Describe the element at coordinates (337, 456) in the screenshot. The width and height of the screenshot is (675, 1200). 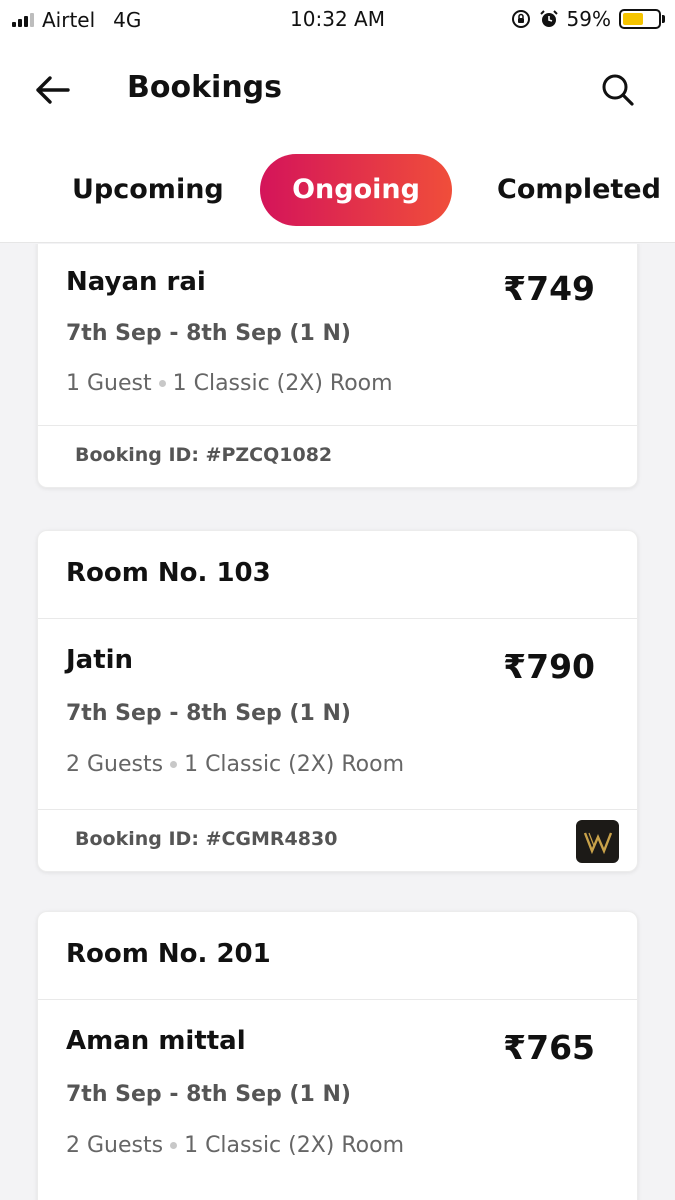
I see `booking-footer: Booking ID: #PZCQ1082` at that location.